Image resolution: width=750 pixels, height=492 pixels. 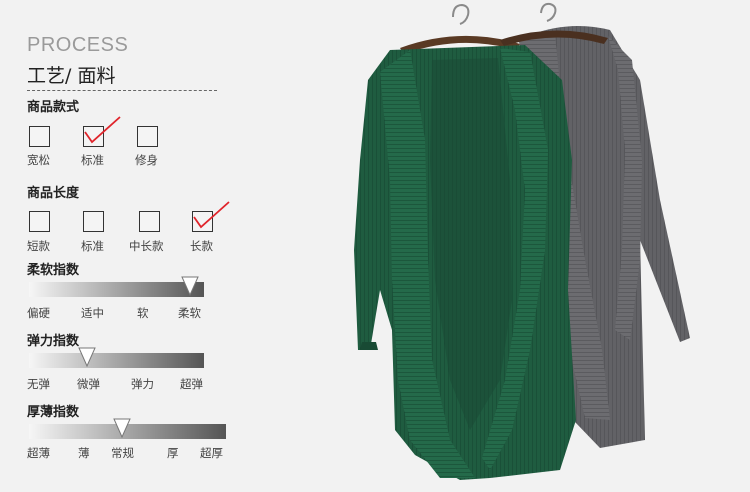 I want to click on style-option-slim: 修身, so click(x=146, y=160).